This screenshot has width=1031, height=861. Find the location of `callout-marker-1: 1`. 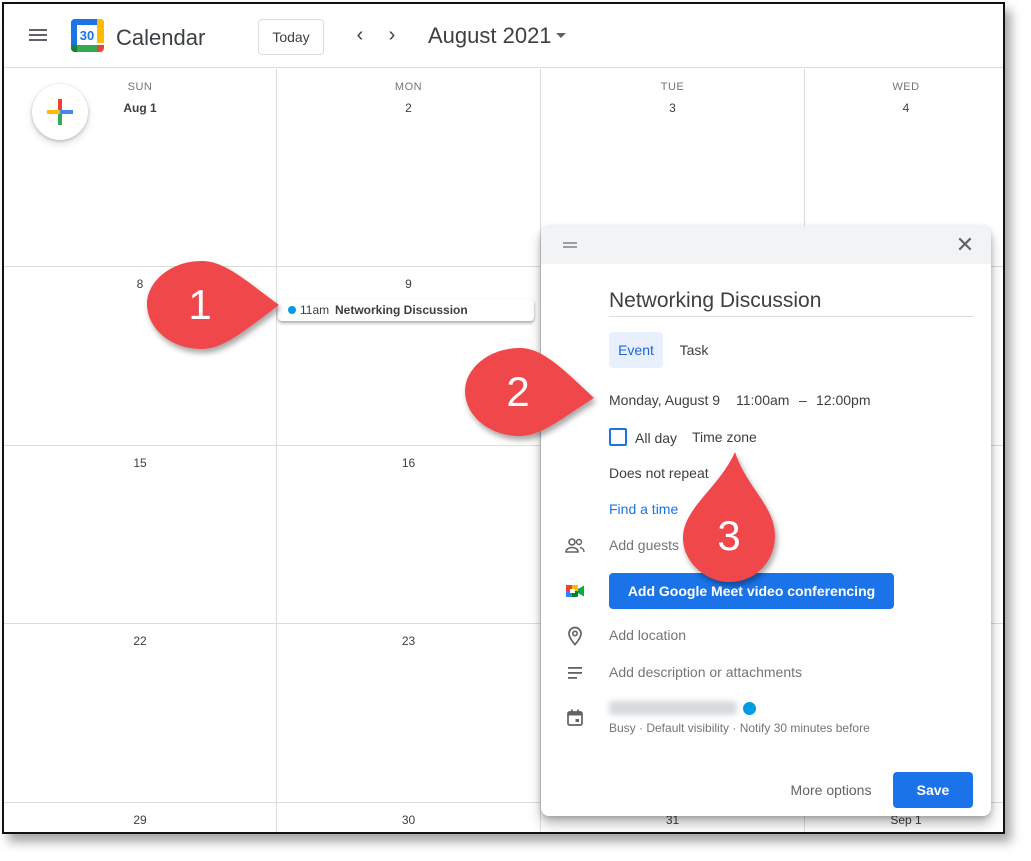

callout-marker-1: 1 is located at coordinates (219, 309).